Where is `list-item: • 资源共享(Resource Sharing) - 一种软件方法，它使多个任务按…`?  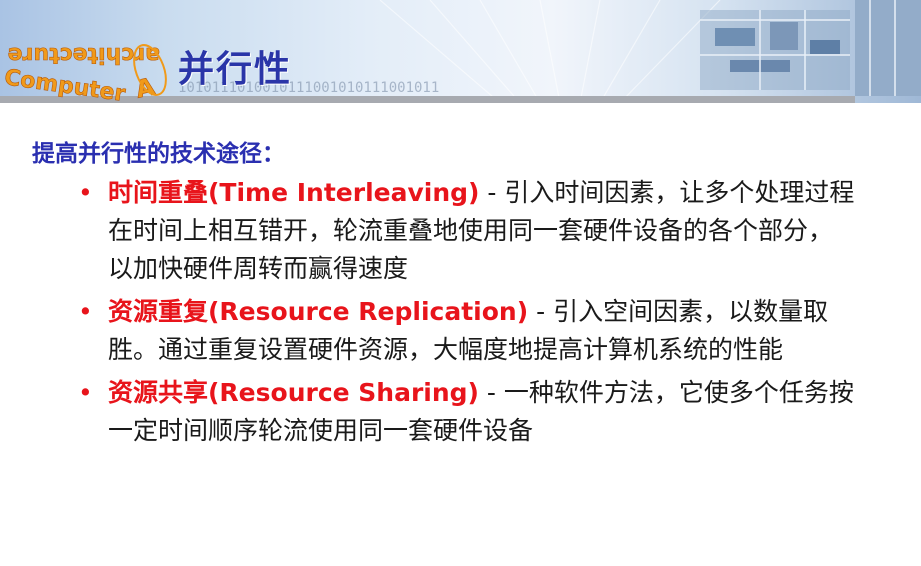 list-item: • 资源共享(Resource Sharing) - 一种软件方法，它使多个任务按… is located at coordinates (466, 412).